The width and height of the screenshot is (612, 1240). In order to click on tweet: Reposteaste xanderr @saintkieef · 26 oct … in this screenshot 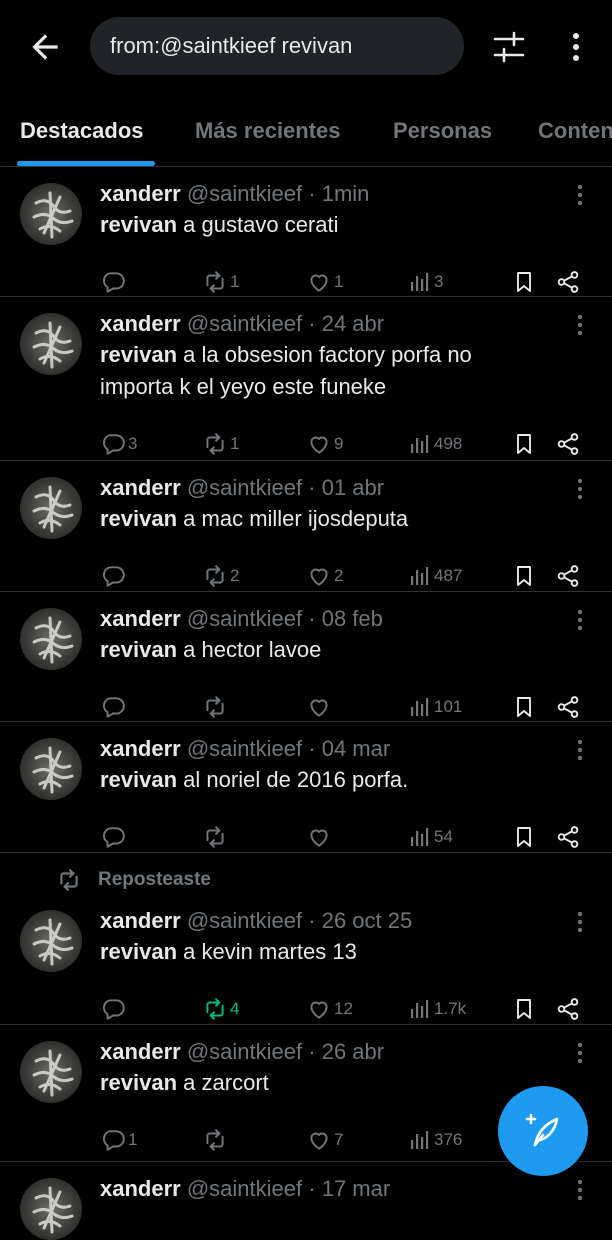, I will do `click(306, 939)`.